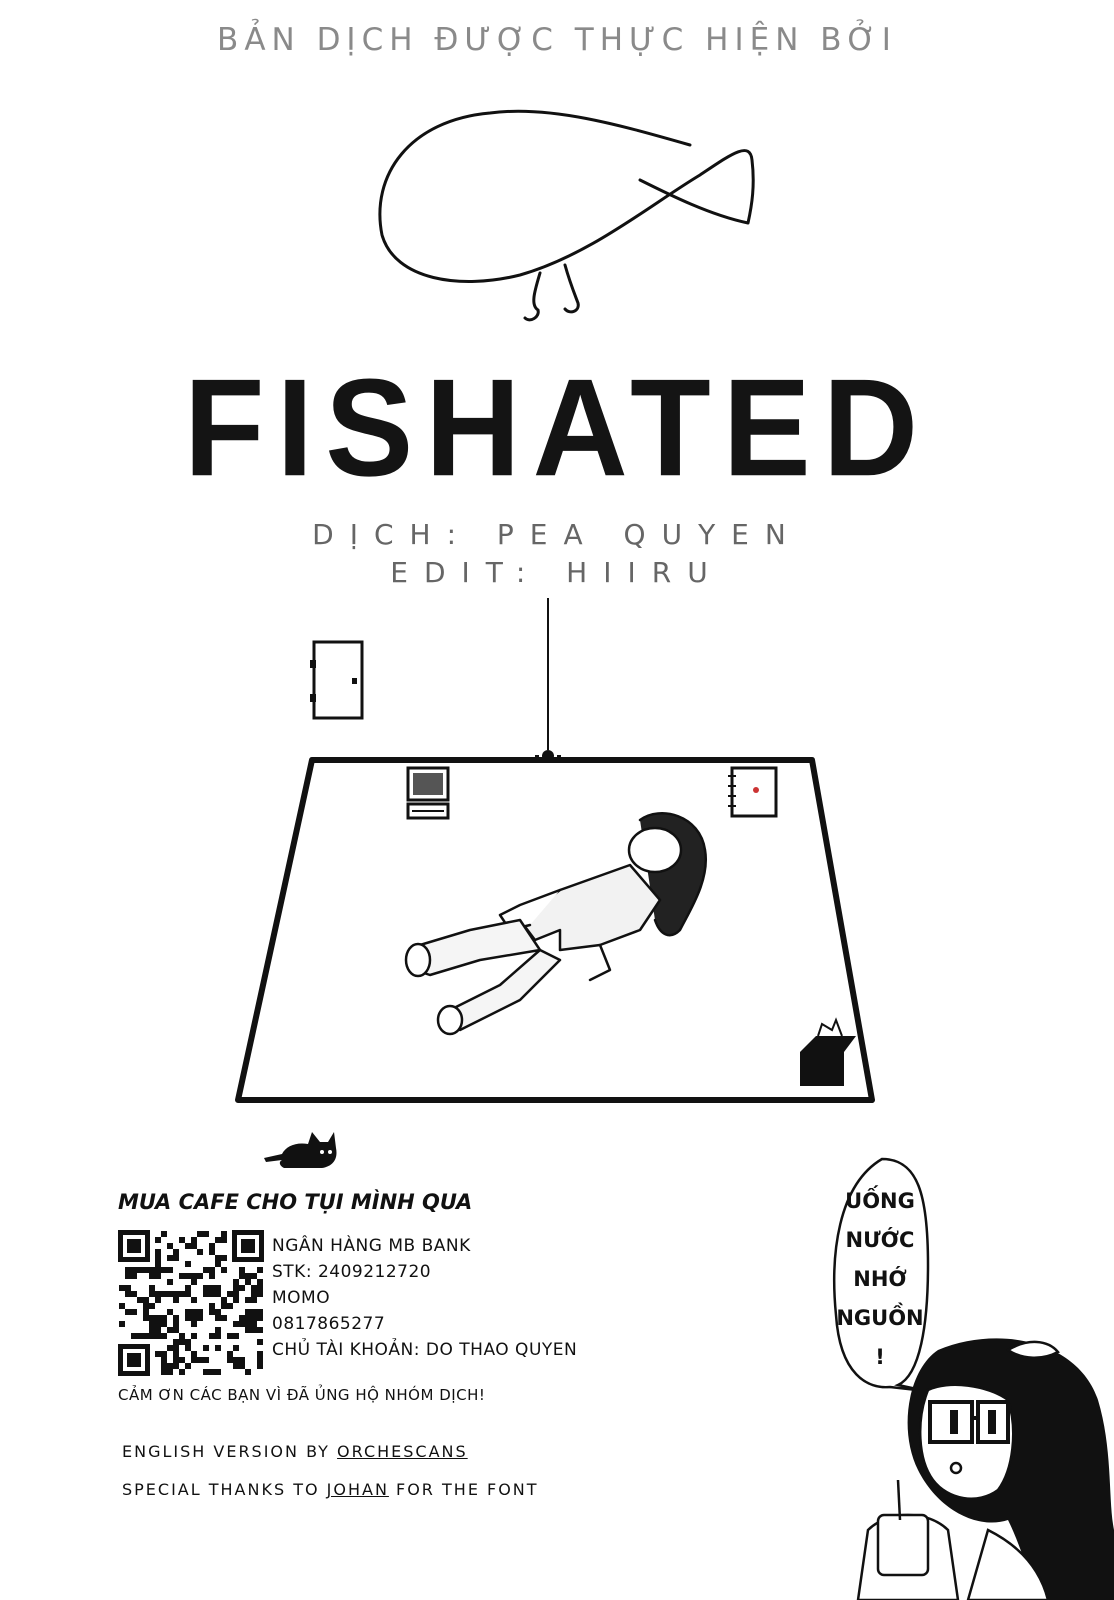 The height and width of the screenshot is (1600, 1114). What do you see at coordinates (428, 793) in the screenshot?
I see `computer-icon` at bounding box center [428, 793].